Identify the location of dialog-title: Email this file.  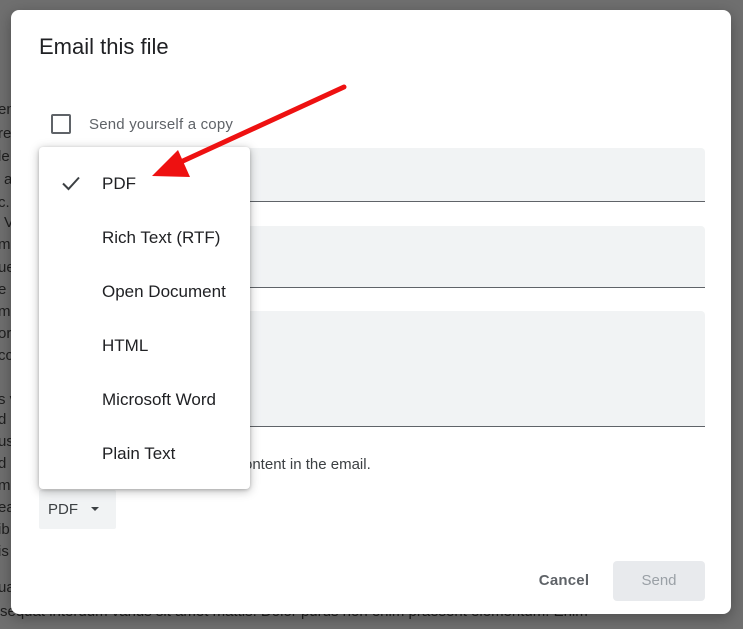
(104, 46).